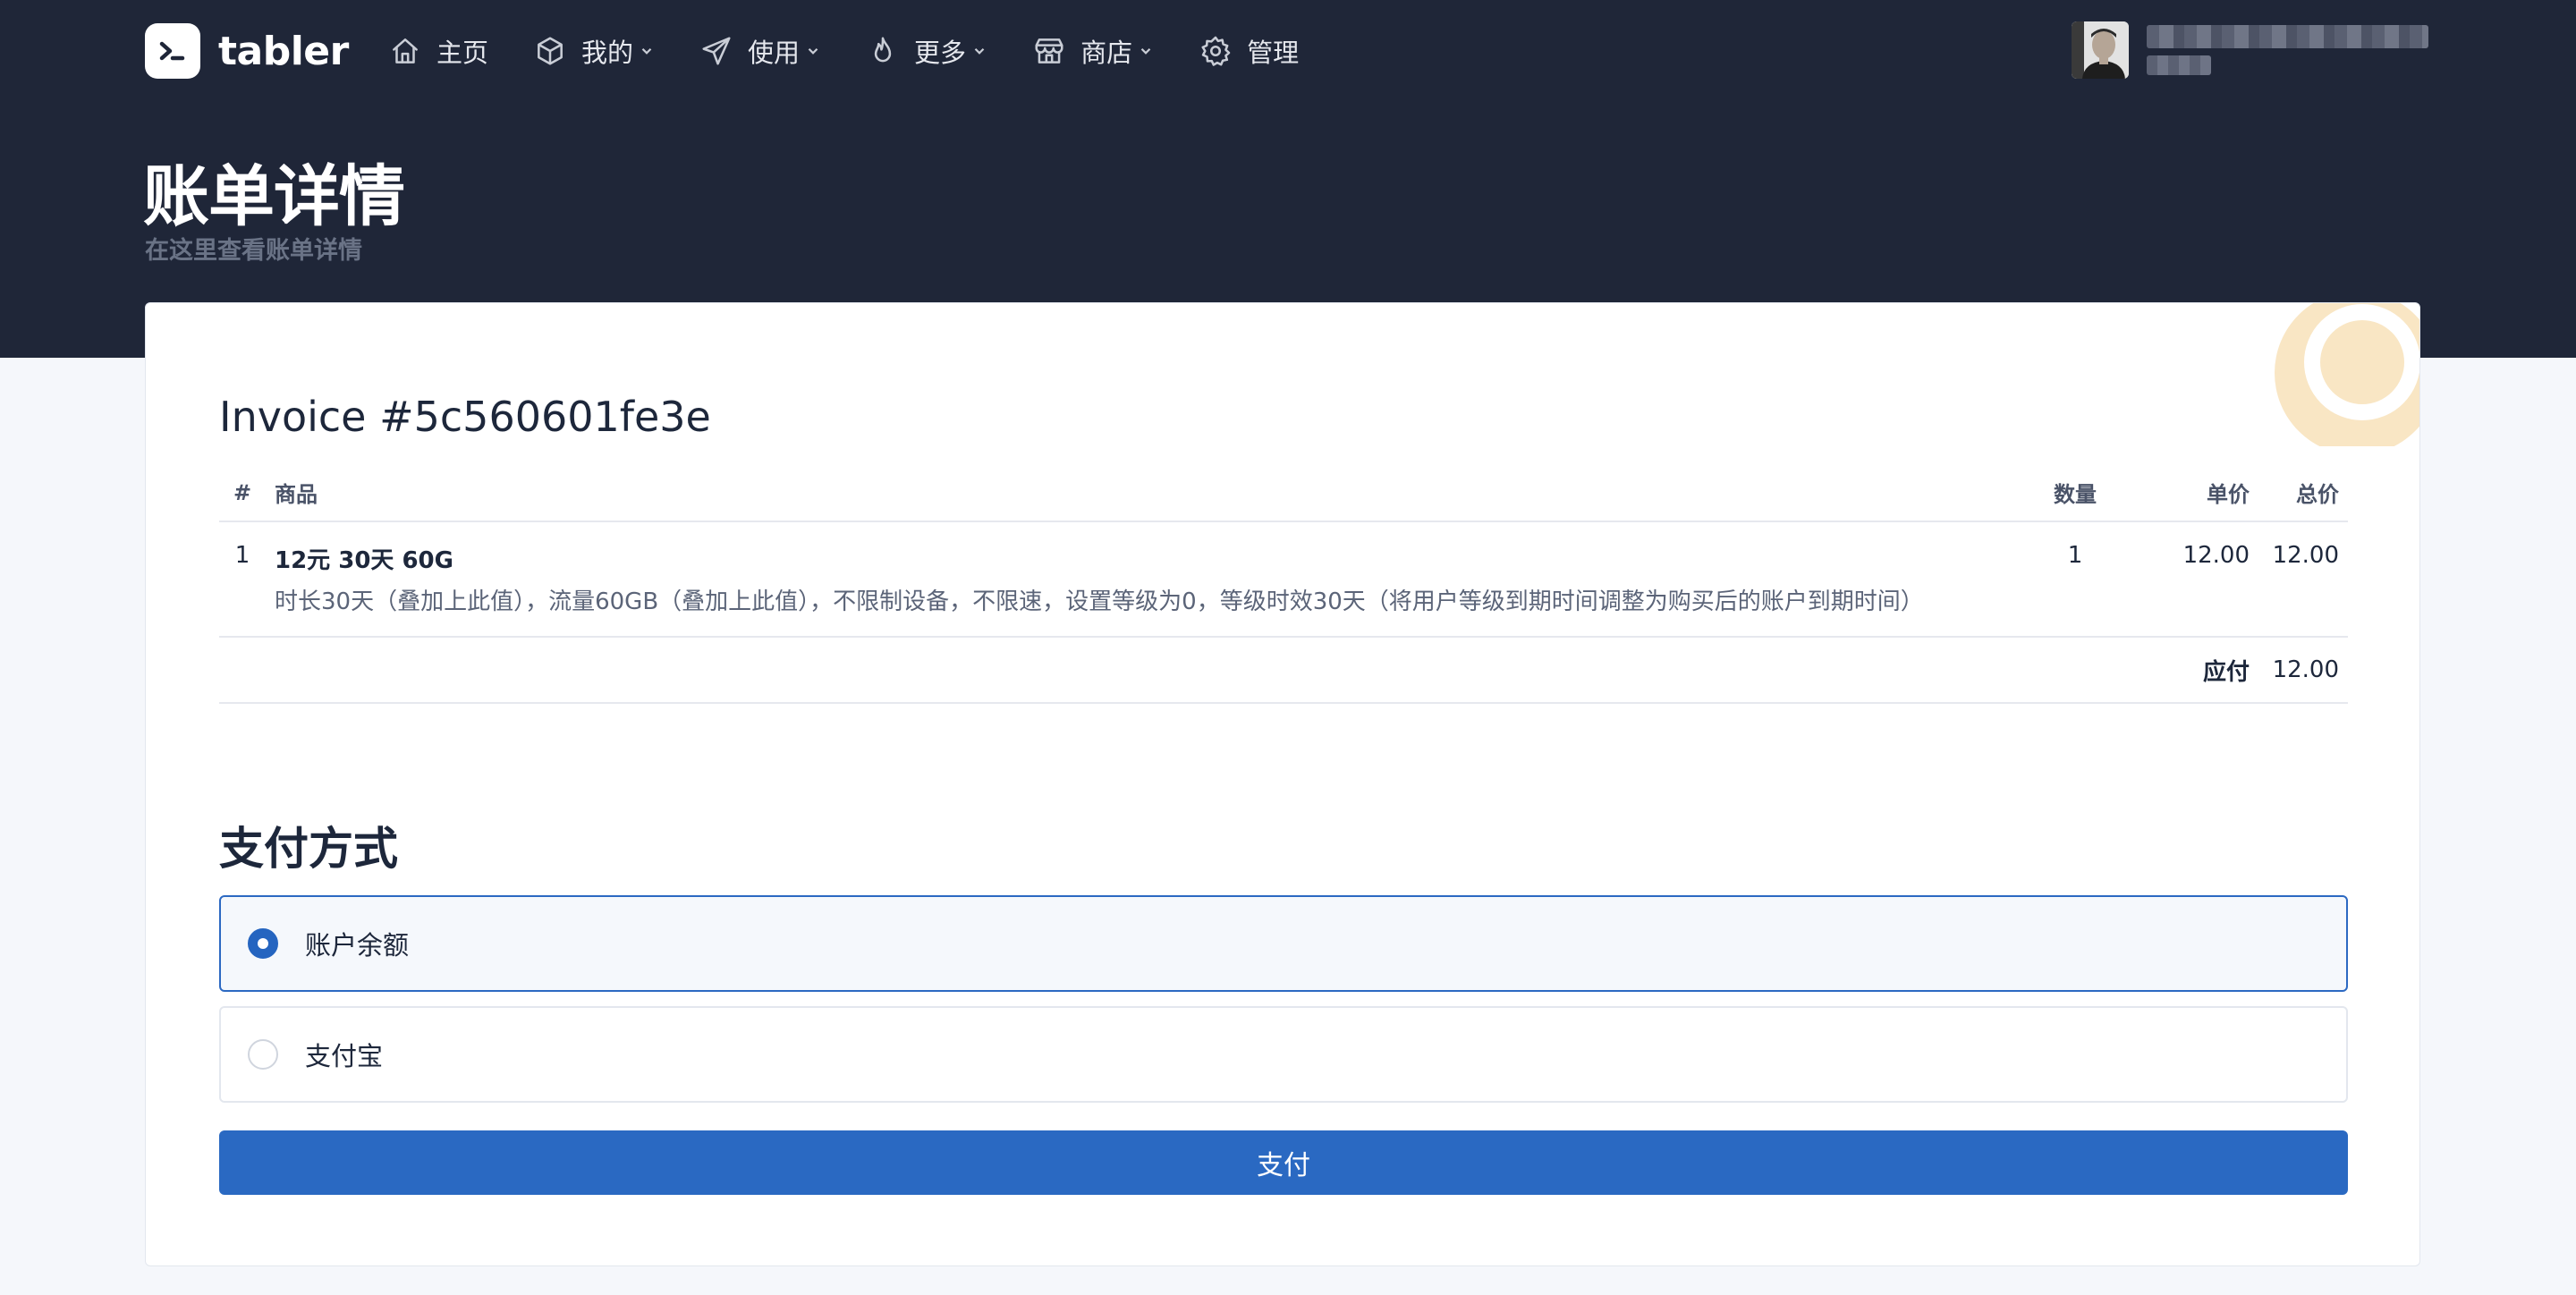  I want to click on tabler-logo-icon, so click(172, 51).